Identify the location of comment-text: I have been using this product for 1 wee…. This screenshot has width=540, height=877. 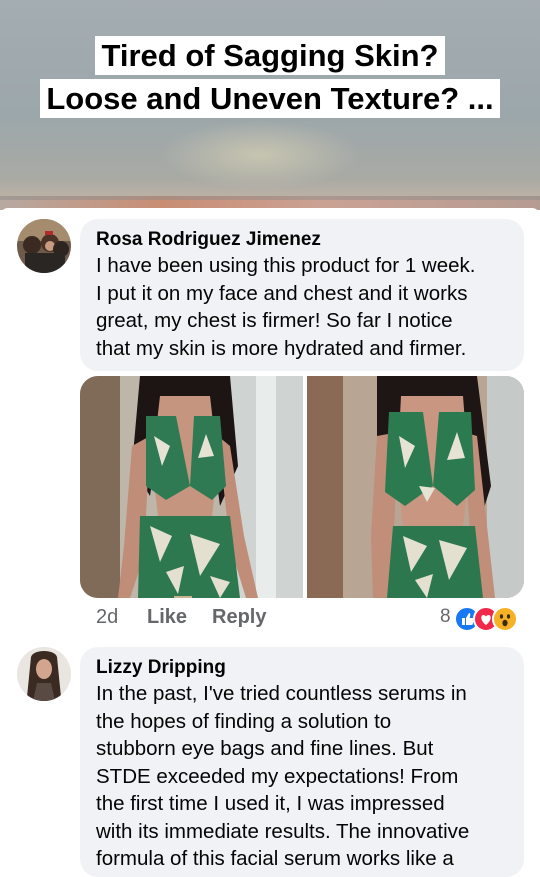
(286, 307).